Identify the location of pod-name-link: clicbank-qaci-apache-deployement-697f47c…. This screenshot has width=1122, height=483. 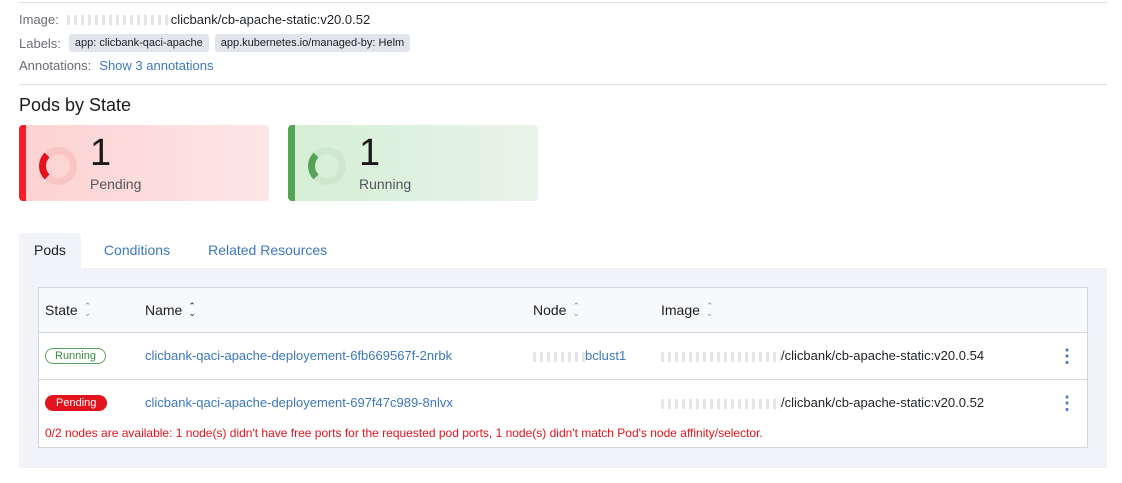
(299, 402).